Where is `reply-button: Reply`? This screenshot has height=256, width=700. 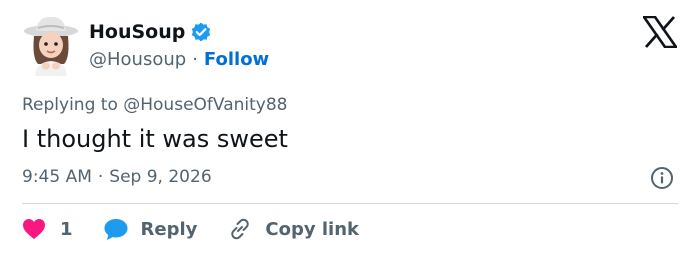 reply-button: Reply is located at coordinates (150, 229).